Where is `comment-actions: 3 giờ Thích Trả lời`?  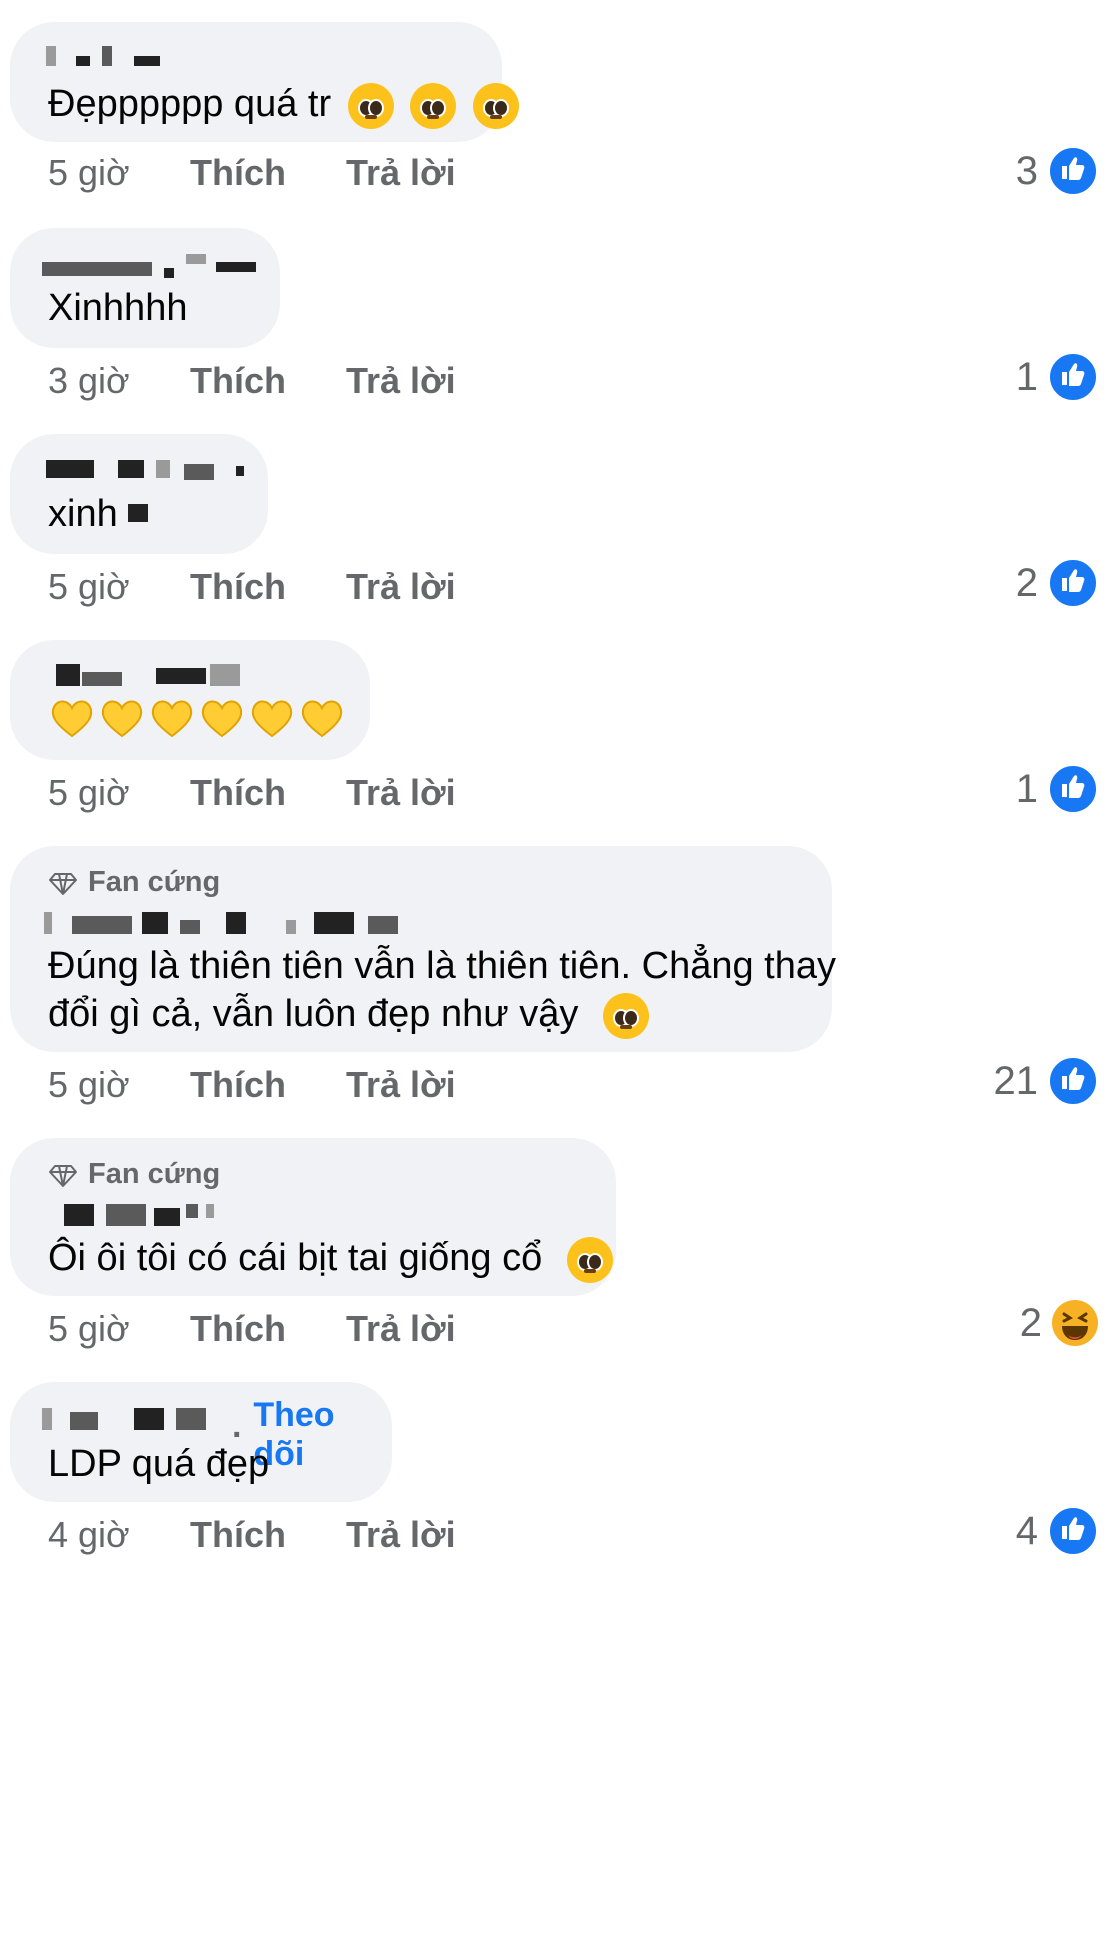
comment-actions: 3 giờ Thích Trả lời is located at coordinates (252, 381).